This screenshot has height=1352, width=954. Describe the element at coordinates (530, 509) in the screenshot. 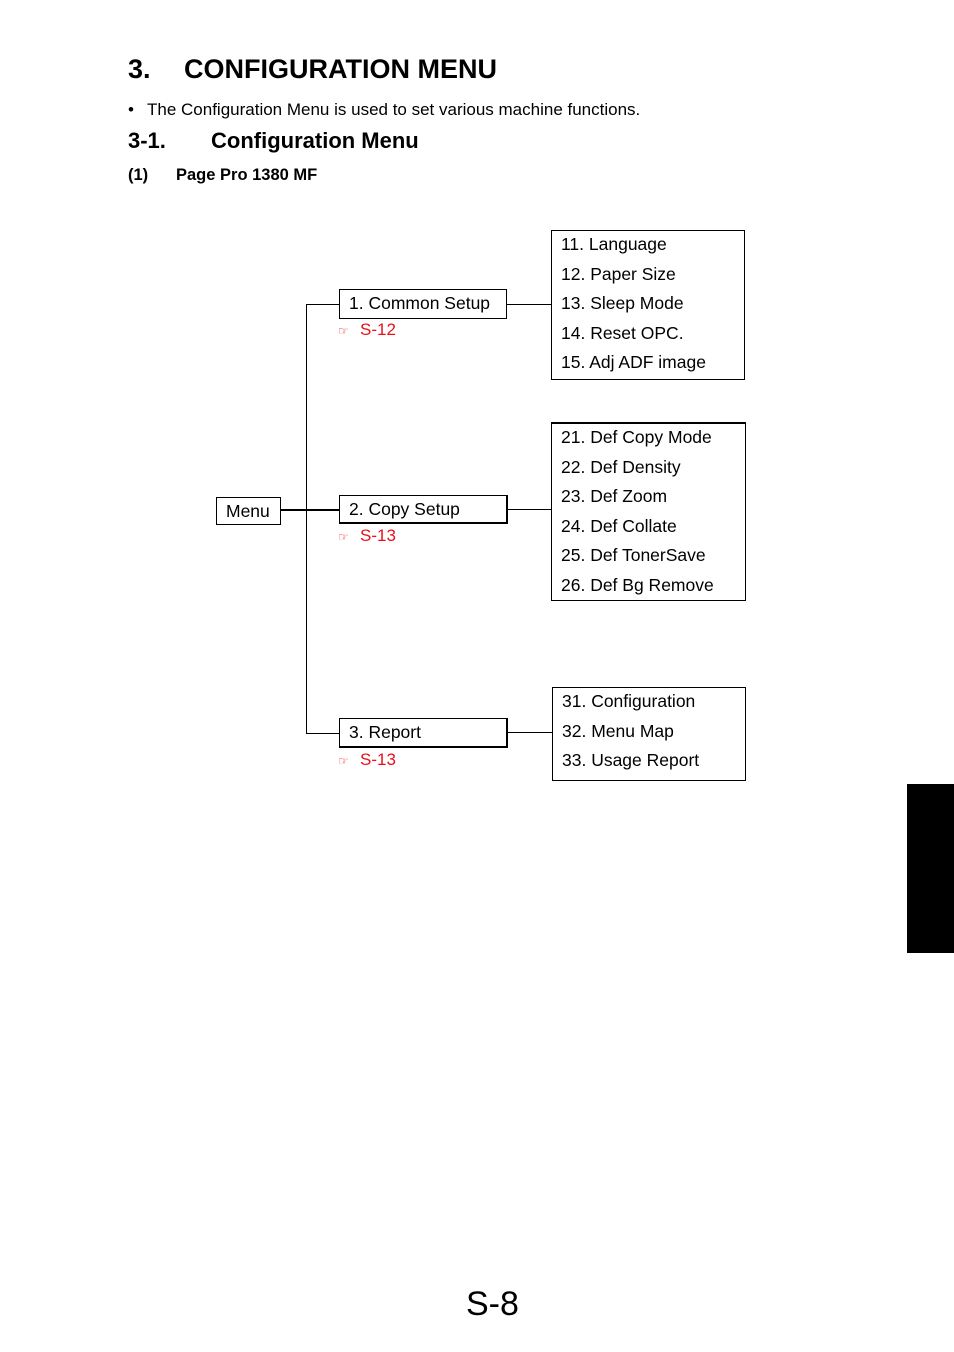

I see `connector-branch-2-list` at that location.